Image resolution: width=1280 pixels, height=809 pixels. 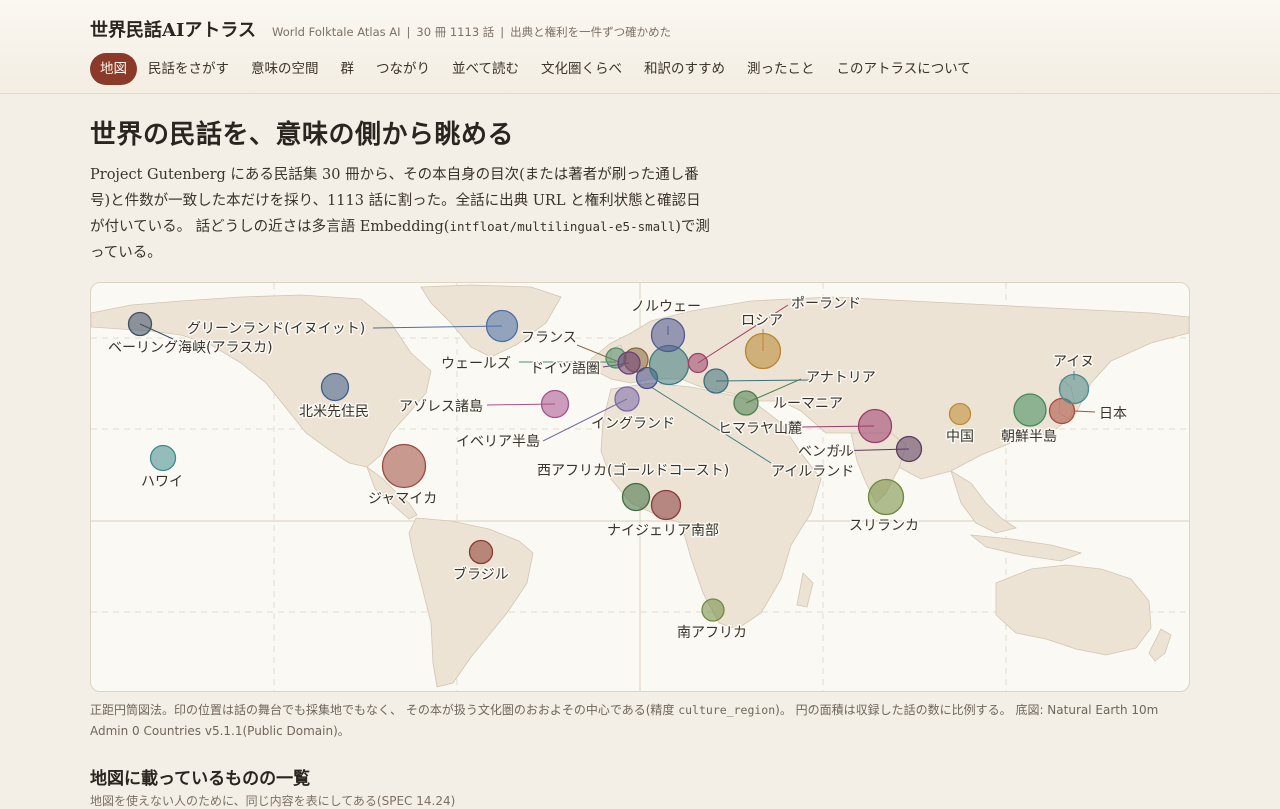 I want to click on marker-bengal, so click(x=909, y=449).